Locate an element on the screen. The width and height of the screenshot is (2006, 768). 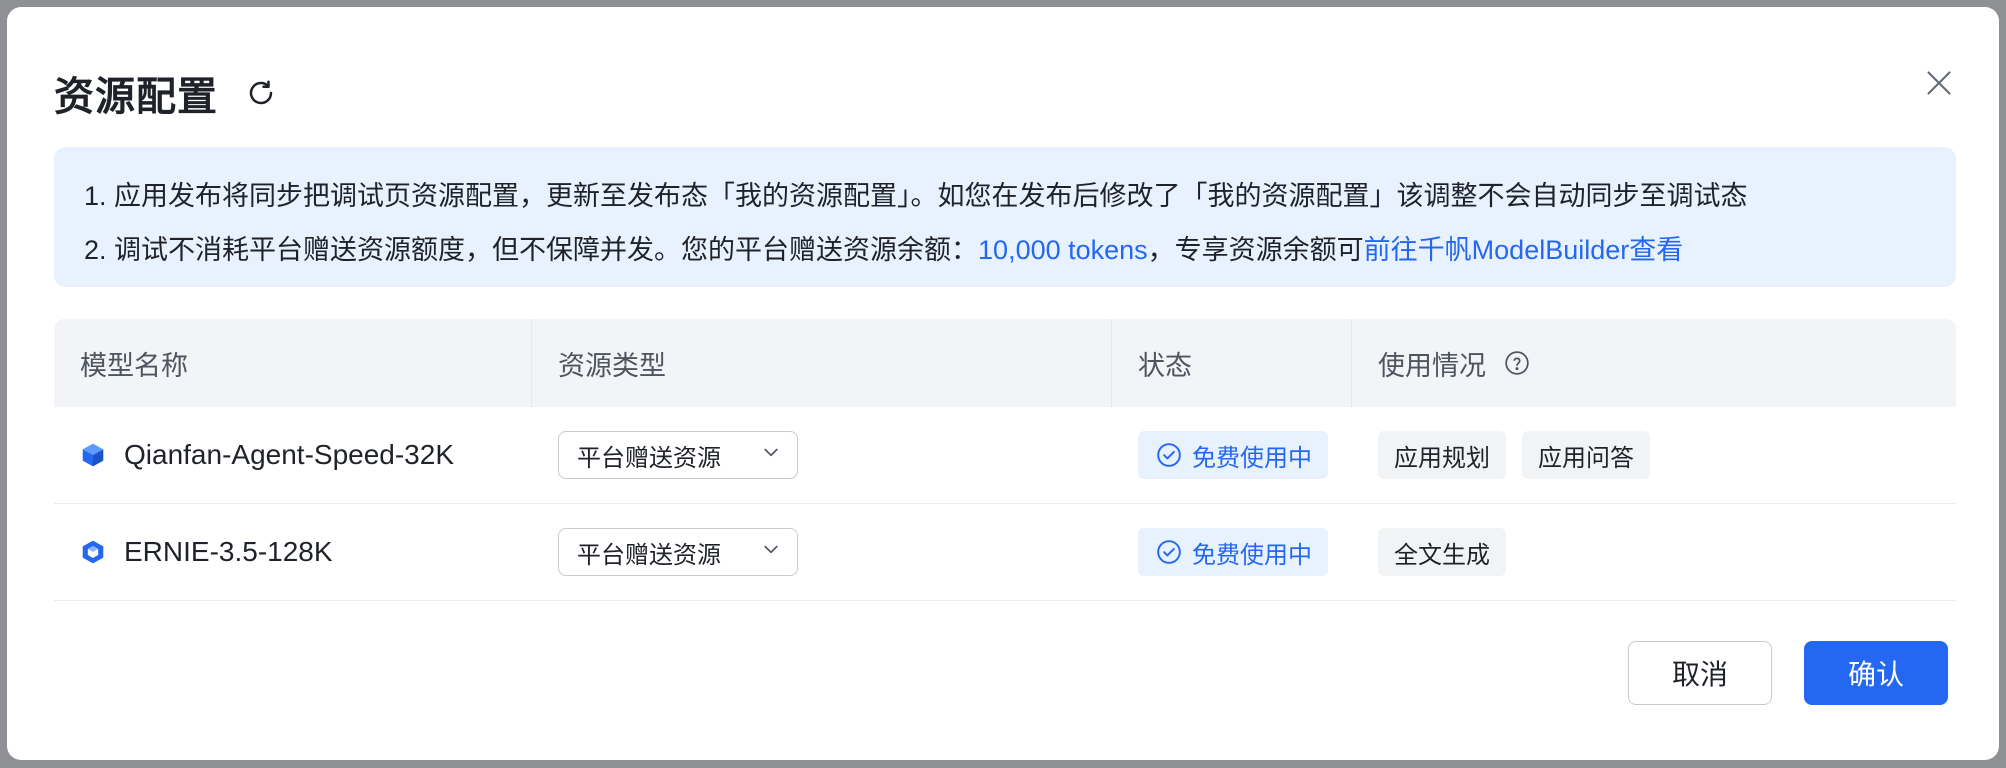
header-model-name-label: 模型名称 is located at coordinates (134, 365).